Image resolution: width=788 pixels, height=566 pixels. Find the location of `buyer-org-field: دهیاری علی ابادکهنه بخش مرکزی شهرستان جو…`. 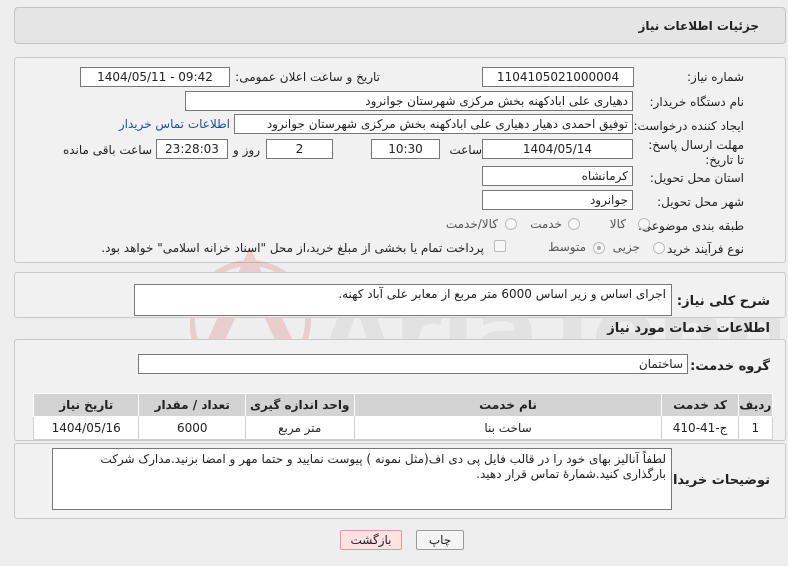

buyer-org-field: دهیاری علی ابادکهنه بخش مرکزی شهرستان جو… is located at coordinates (409, 101).